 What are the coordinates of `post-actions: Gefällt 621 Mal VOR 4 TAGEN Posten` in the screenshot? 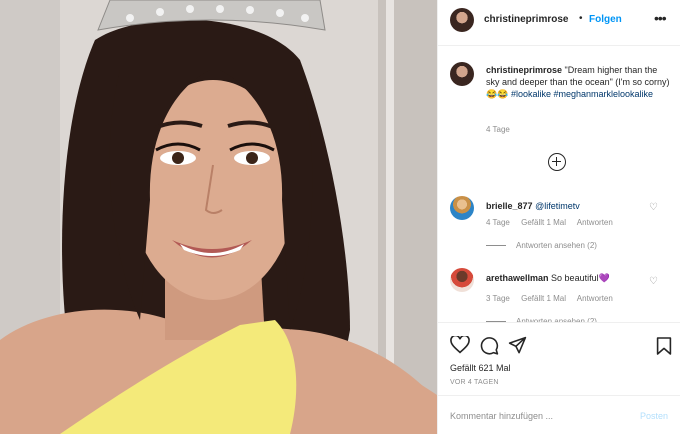 It's located at (559, 378).